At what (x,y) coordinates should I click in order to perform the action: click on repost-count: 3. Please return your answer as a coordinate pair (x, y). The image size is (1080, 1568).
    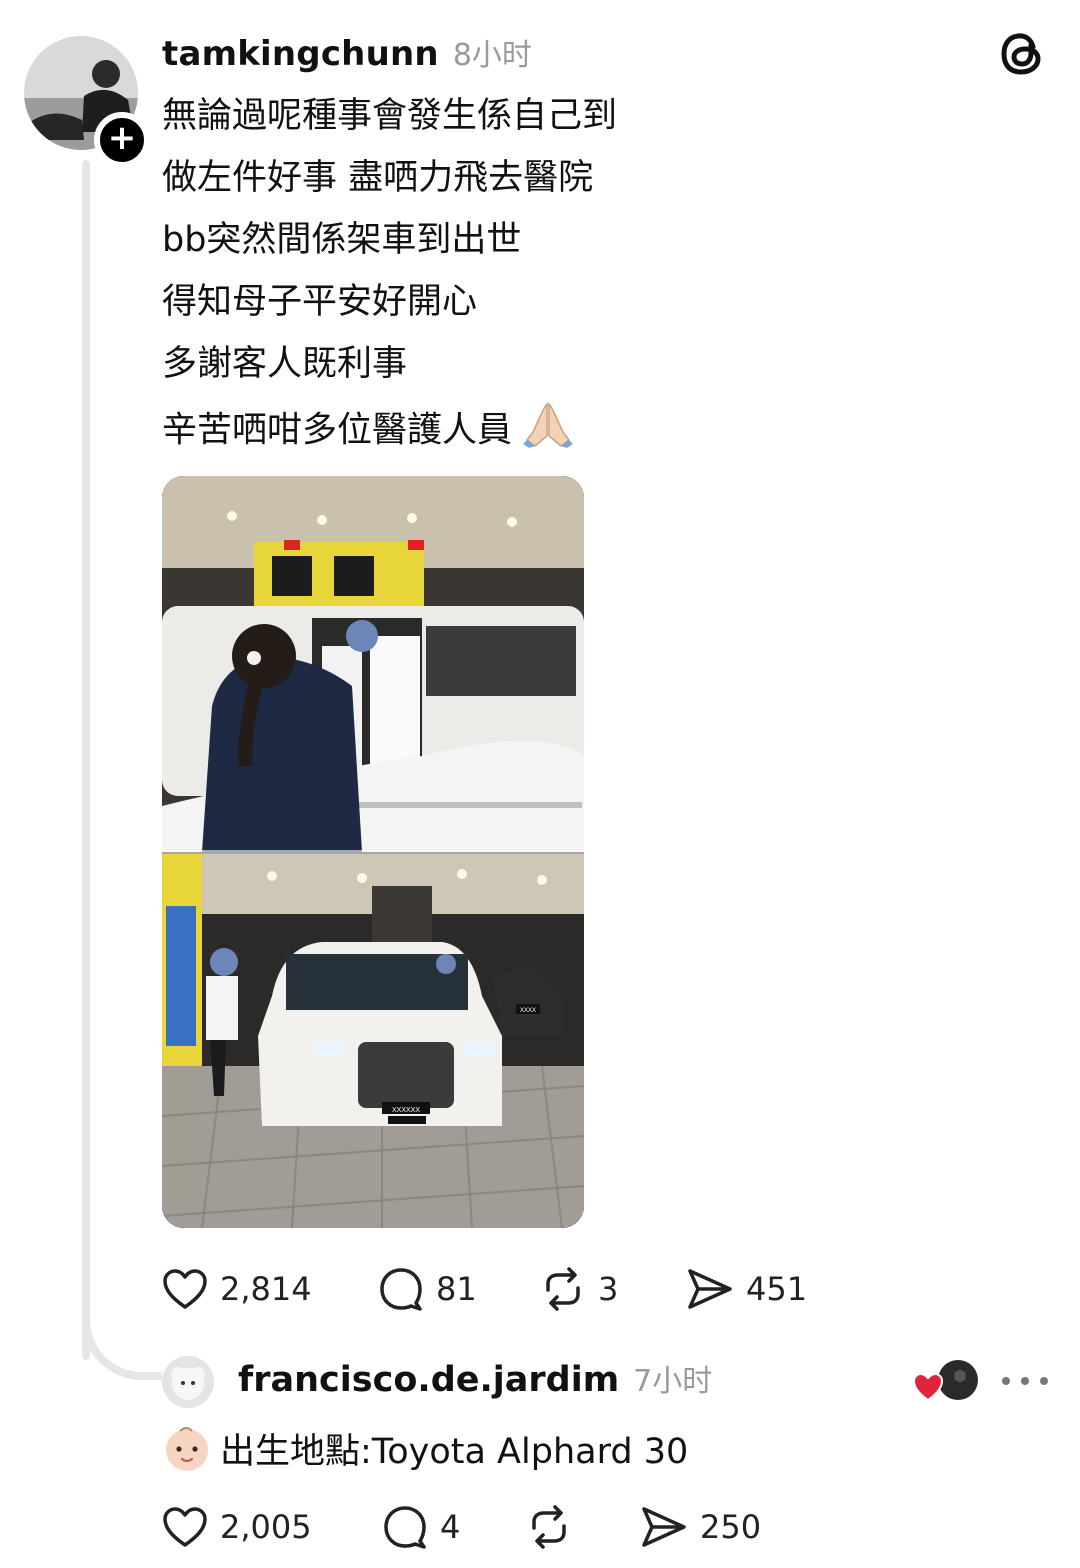
    Looking at the image, I should click on (608, 1289).